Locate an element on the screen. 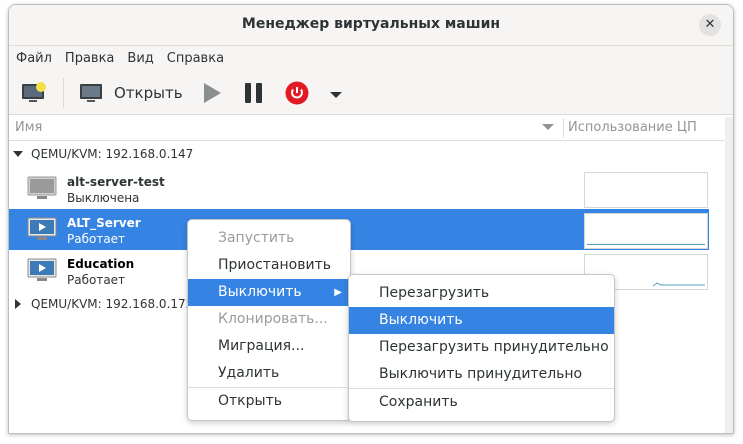  menu-item-pause: Приостановить is located at coordinates (269, 265).